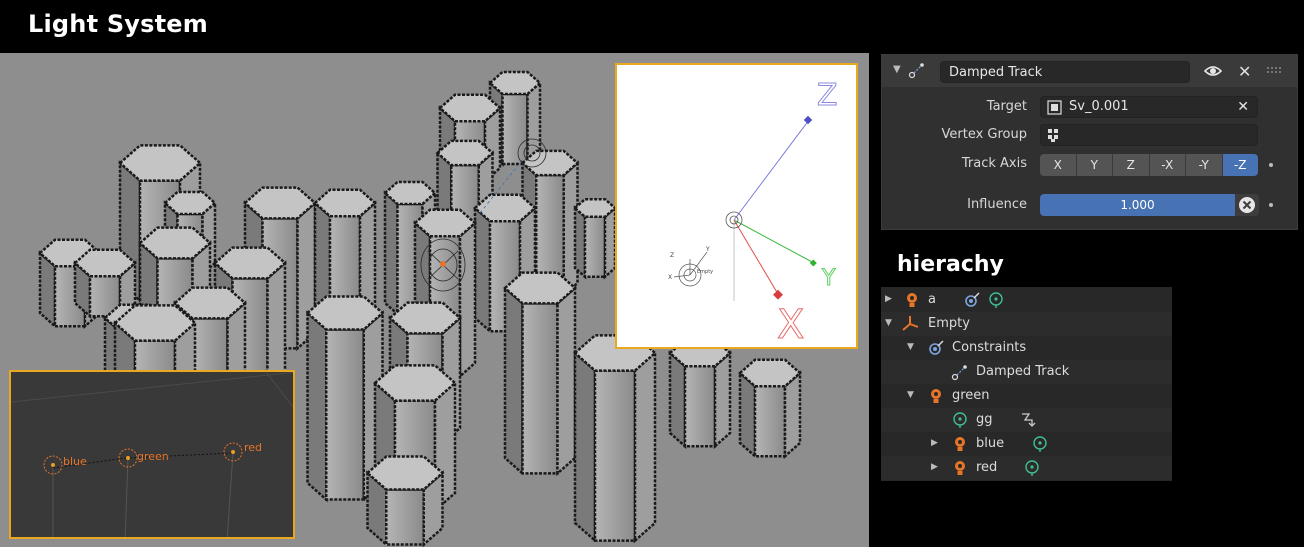 This screenshot has height=547, width=1304. Describe the element at coordinates (1029, 420) in the screenshot. I see `link-arrow-icon` at that location.